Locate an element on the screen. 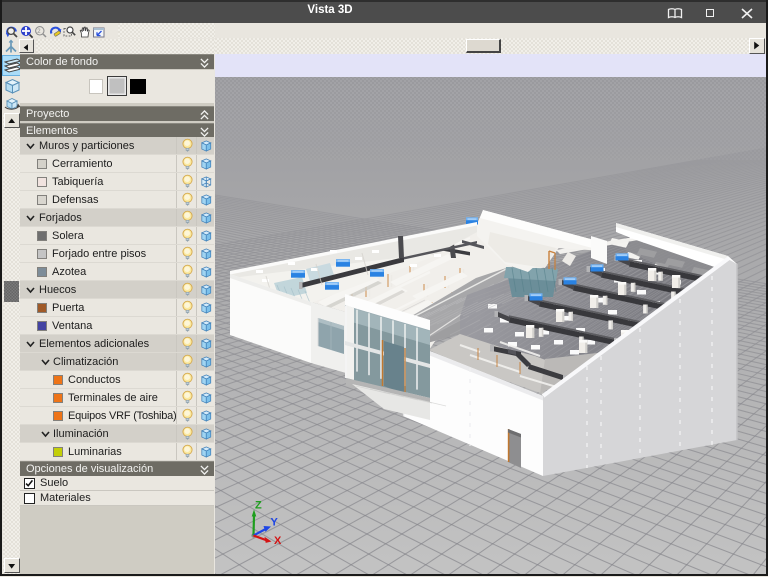 This screenshot has height=577, width=768. svg-text: Y is located at coordinates (275, 523).